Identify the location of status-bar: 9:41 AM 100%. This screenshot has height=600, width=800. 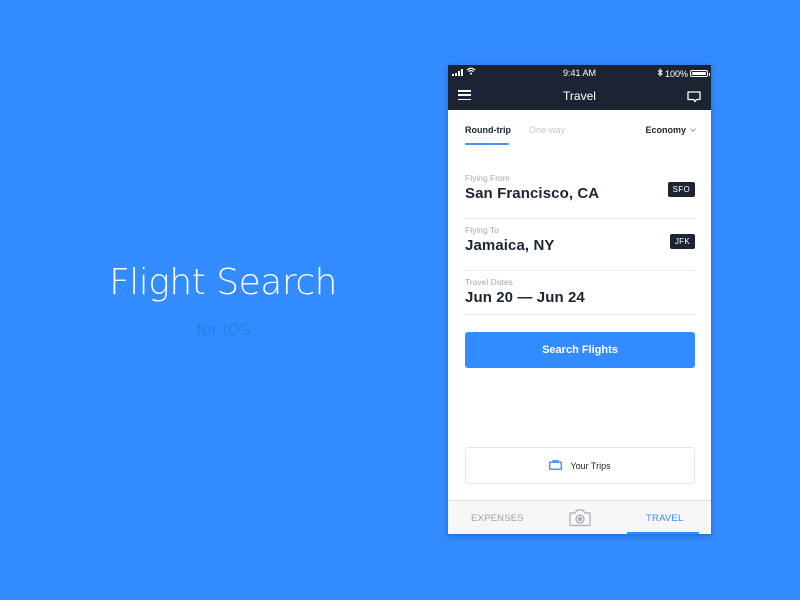
(579, 73).